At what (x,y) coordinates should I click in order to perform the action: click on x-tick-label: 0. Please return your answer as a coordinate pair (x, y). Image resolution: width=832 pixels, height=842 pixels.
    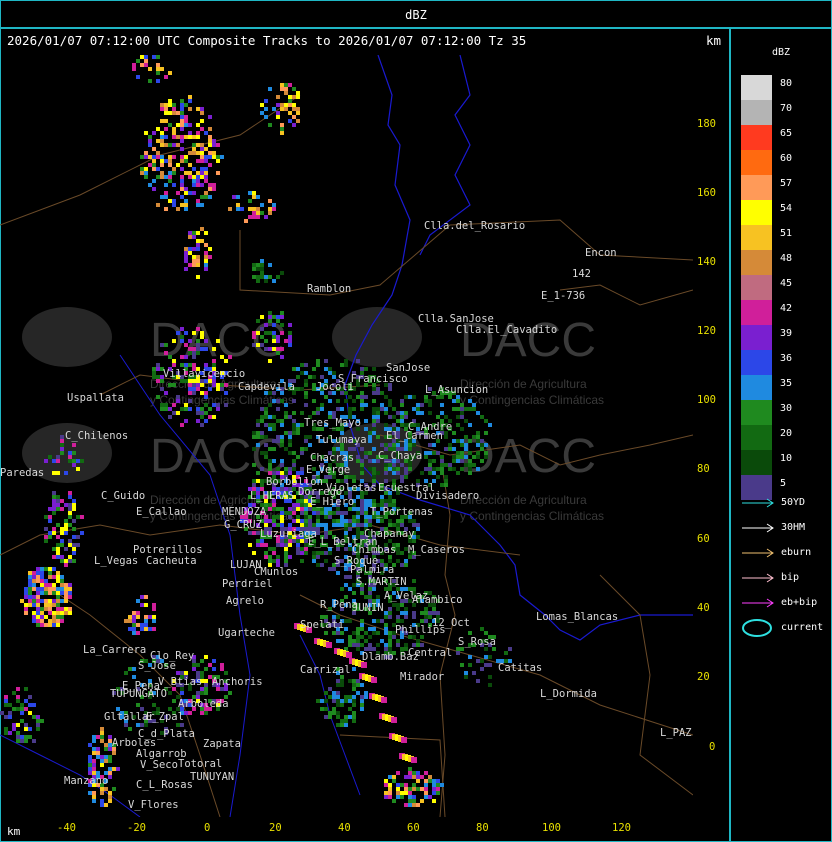
    Looking at the image, I should click on (207, 828).